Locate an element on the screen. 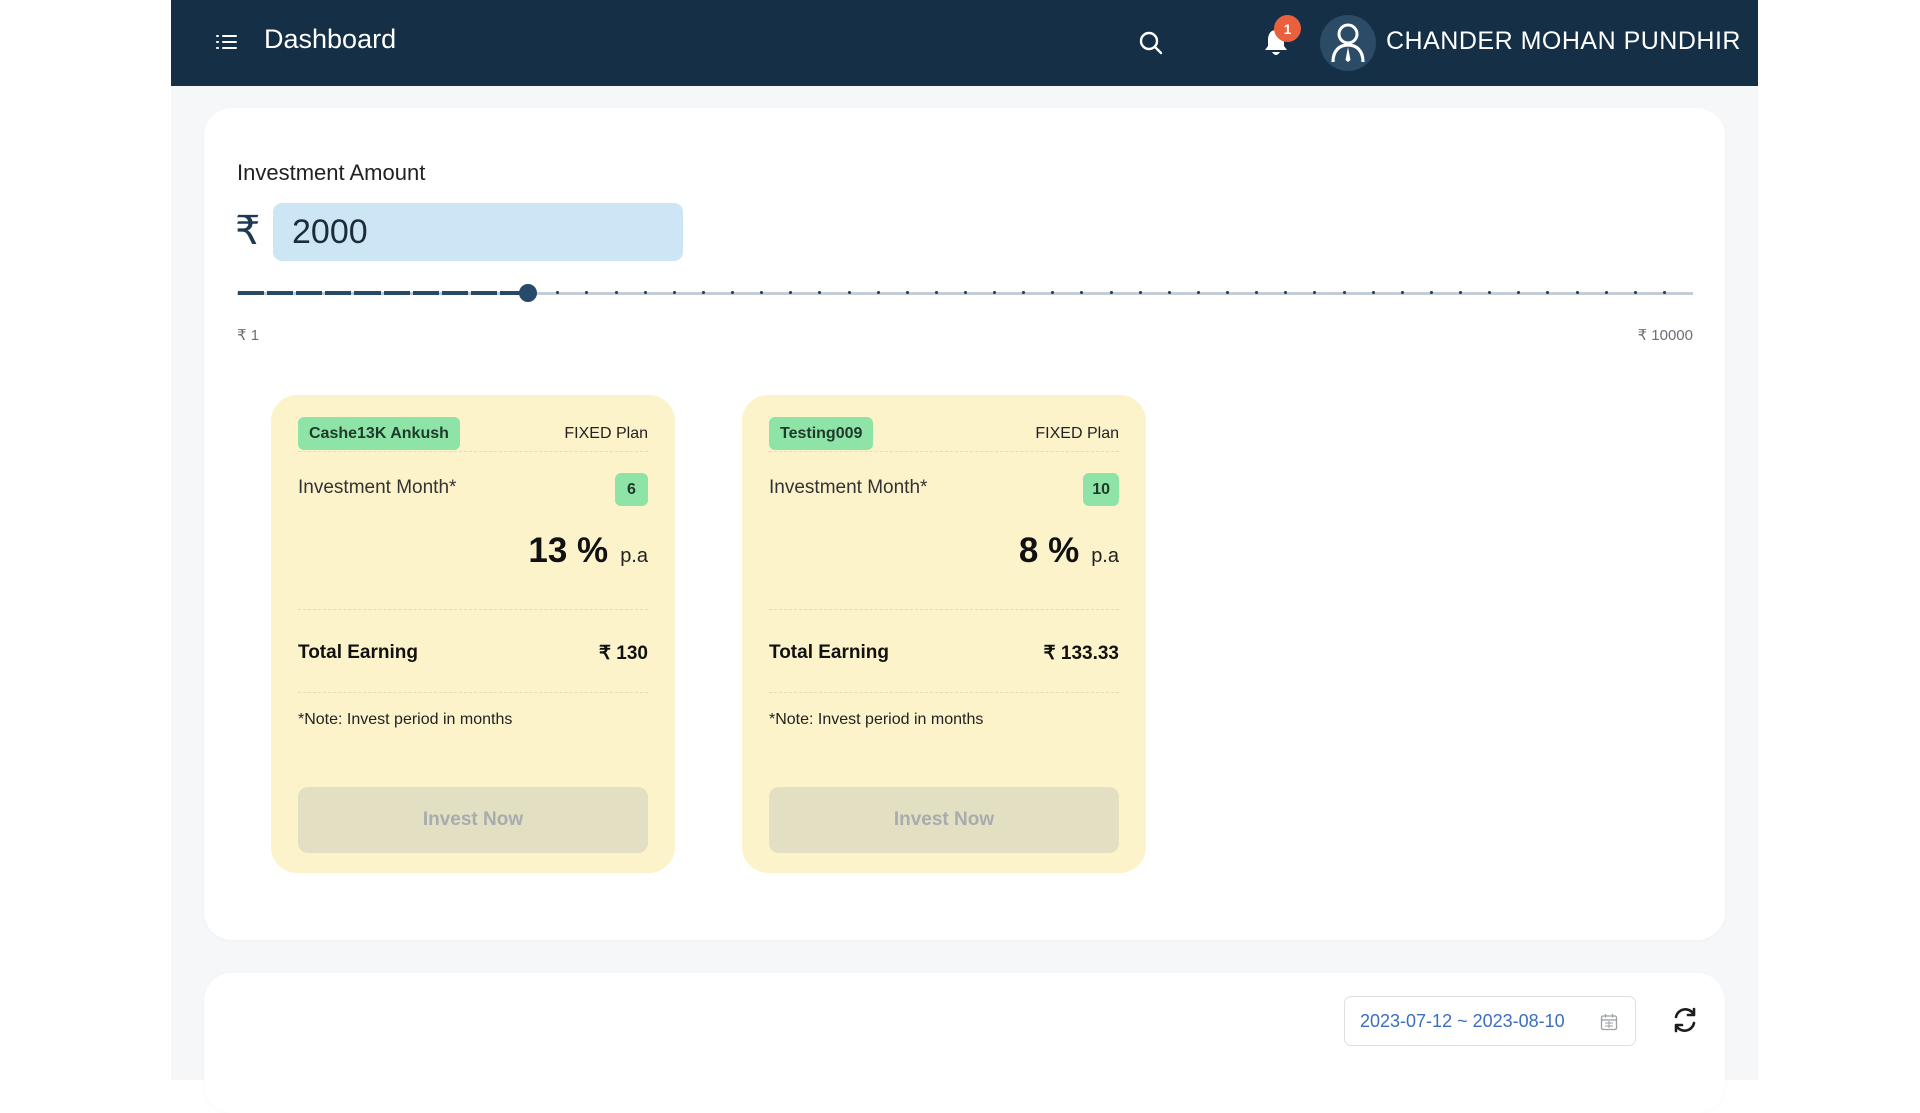 The height and width of the screenshot is (1113, 1920). date-range-picker: 2023-07-12 ~ 2023-08-10 is located at coordinates (1490, 1021).